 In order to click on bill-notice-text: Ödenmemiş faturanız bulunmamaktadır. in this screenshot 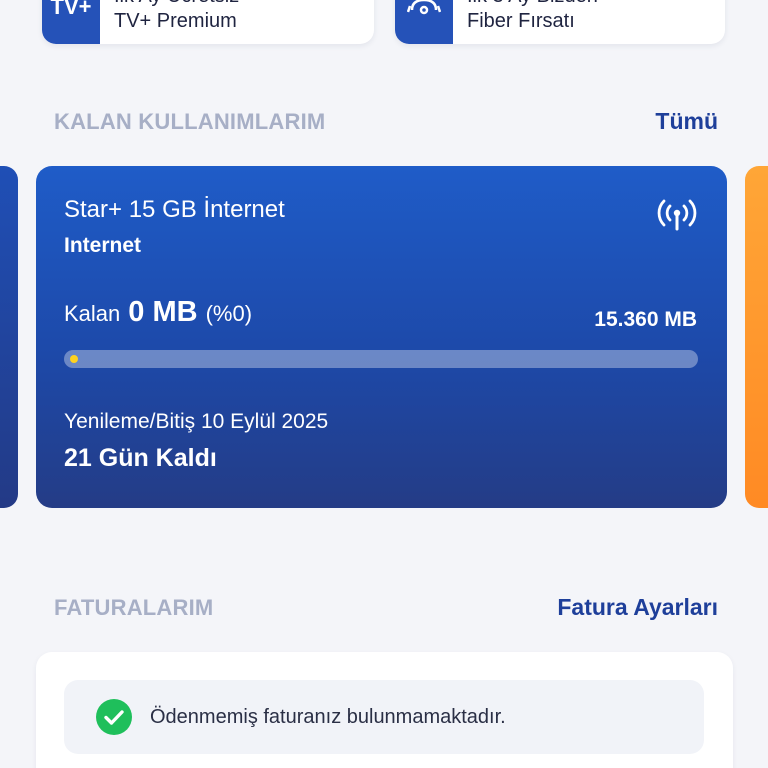, I will do `click(328, 716)`.